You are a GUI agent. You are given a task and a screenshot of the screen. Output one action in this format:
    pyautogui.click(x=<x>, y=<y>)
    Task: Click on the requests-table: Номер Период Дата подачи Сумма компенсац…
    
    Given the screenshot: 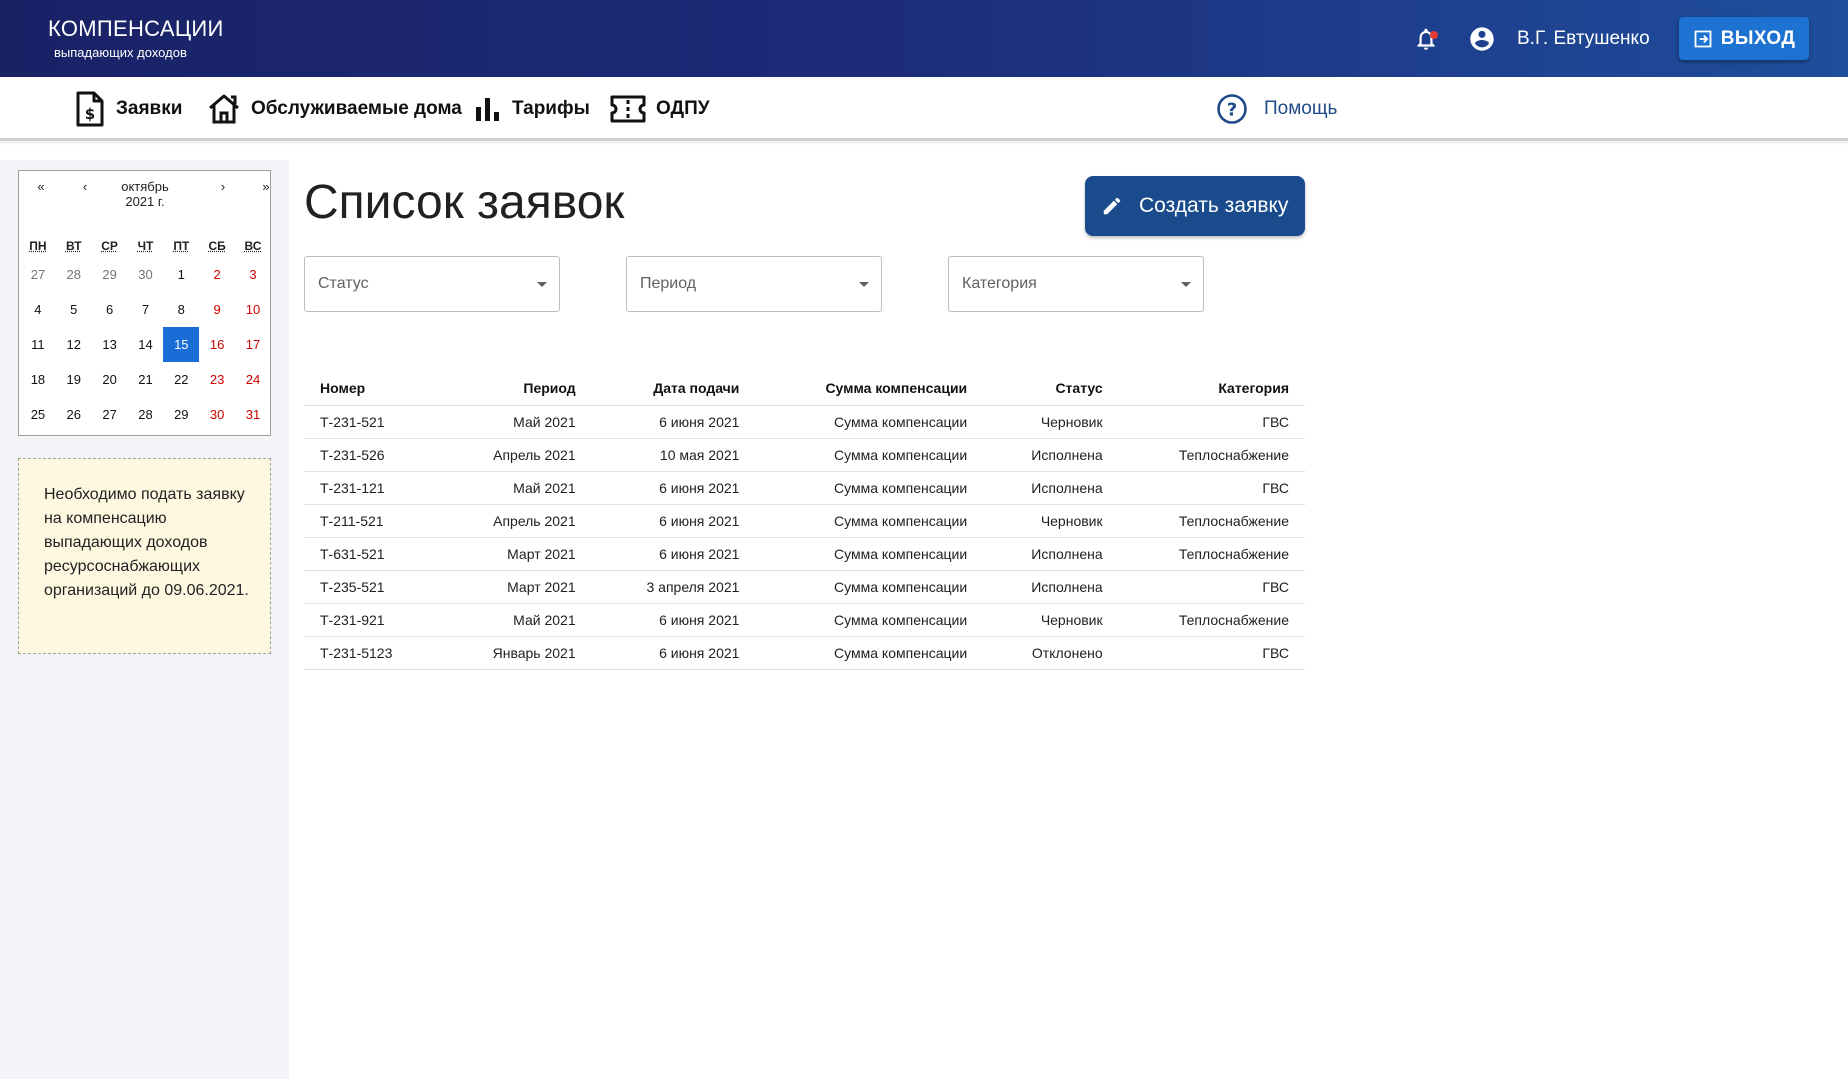 What is the action you would take?
    pyautogui.click(x=804, y=521)
    